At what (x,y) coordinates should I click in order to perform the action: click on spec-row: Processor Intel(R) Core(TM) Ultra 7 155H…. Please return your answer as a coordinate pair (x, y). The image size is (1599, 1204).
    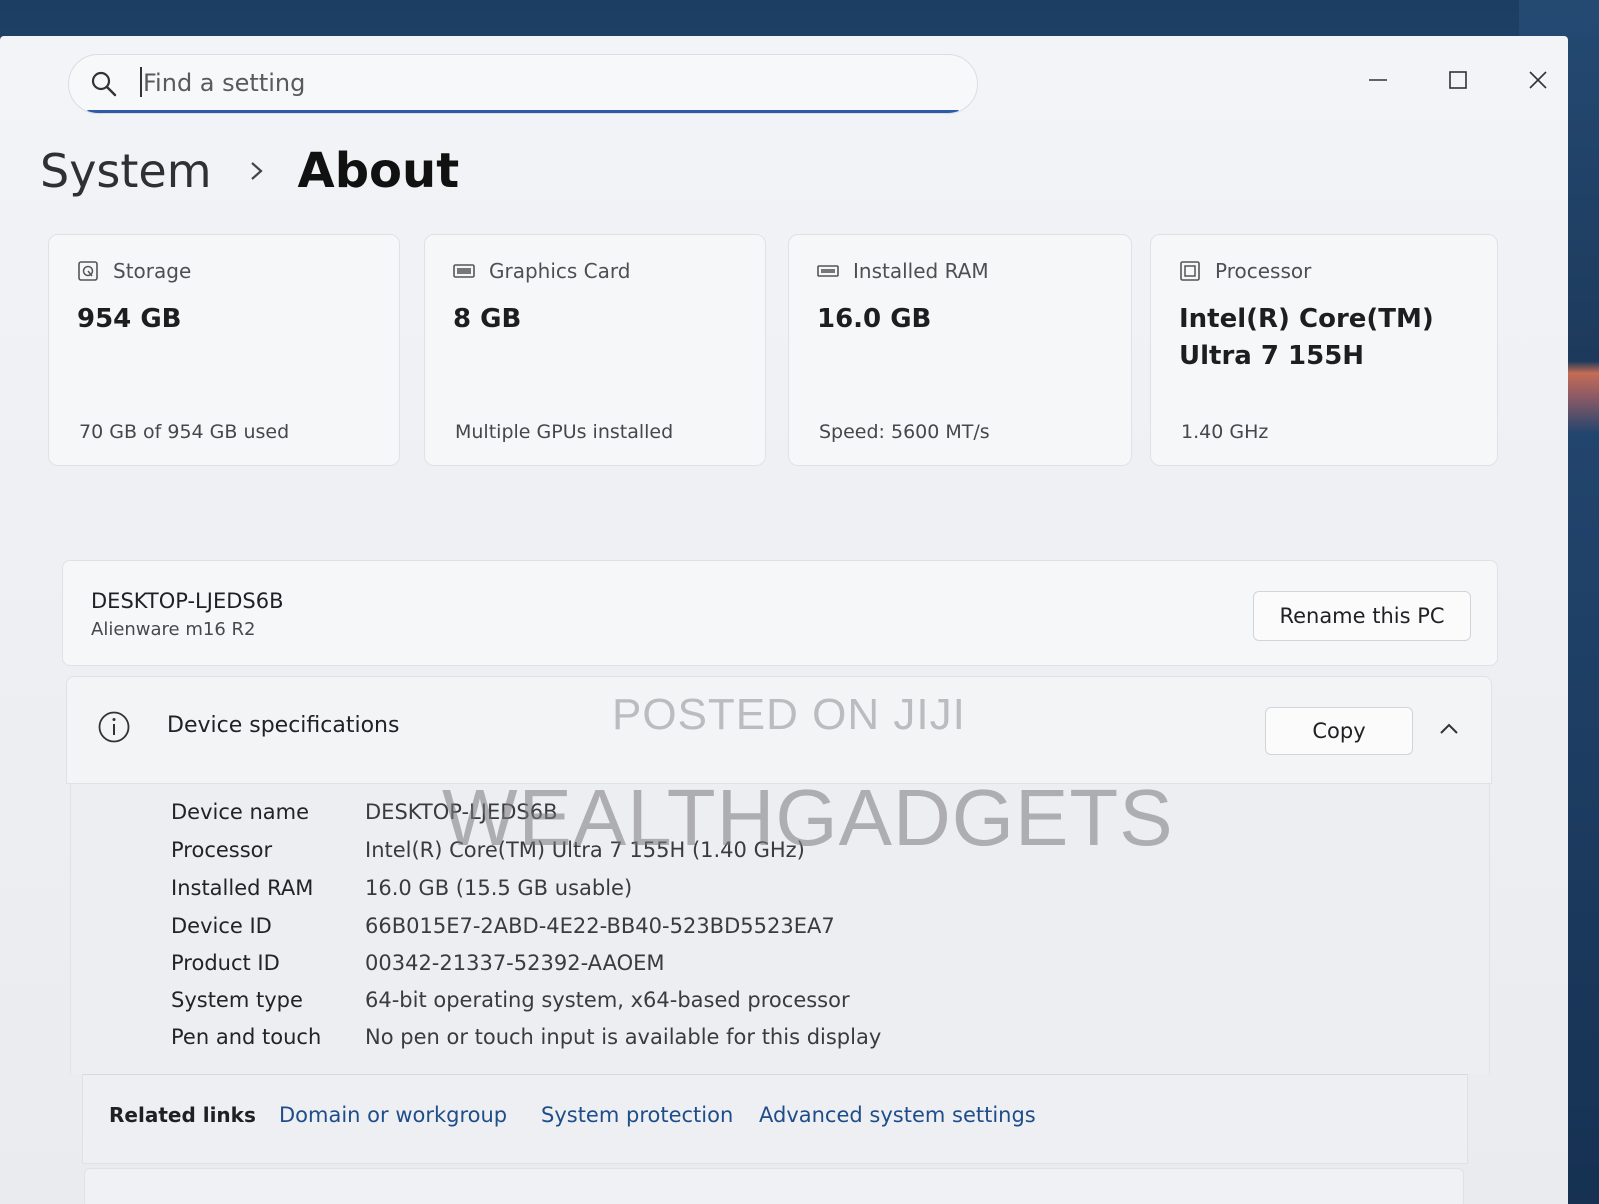
    Looking at the image, I should click on (488, 850).